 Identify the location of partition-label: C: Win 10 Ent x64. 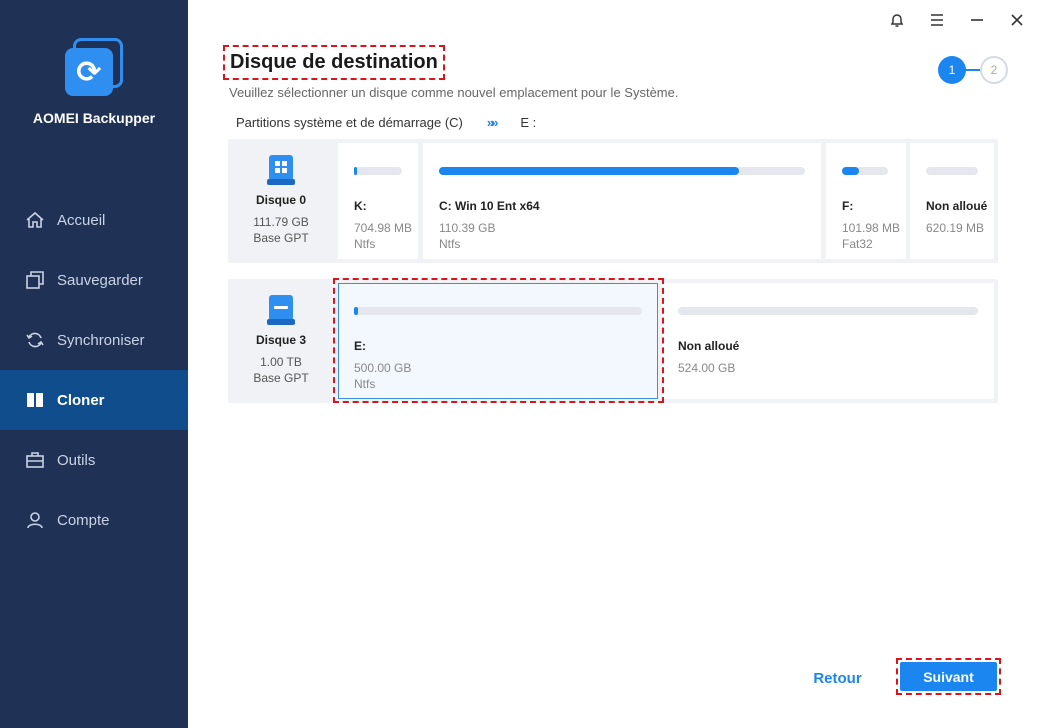
(489, 206).